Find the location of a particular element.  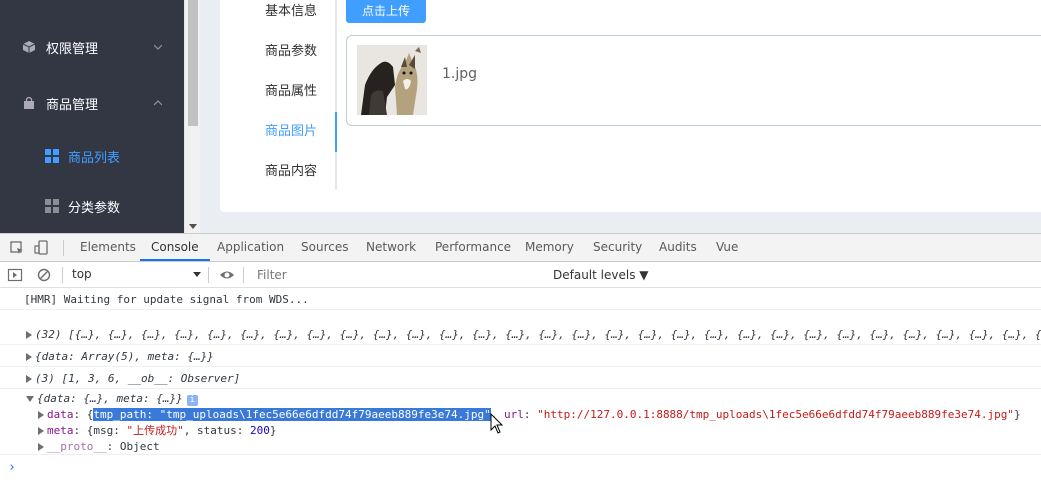

chevron-up-icon is located at coordinates (158, 103).